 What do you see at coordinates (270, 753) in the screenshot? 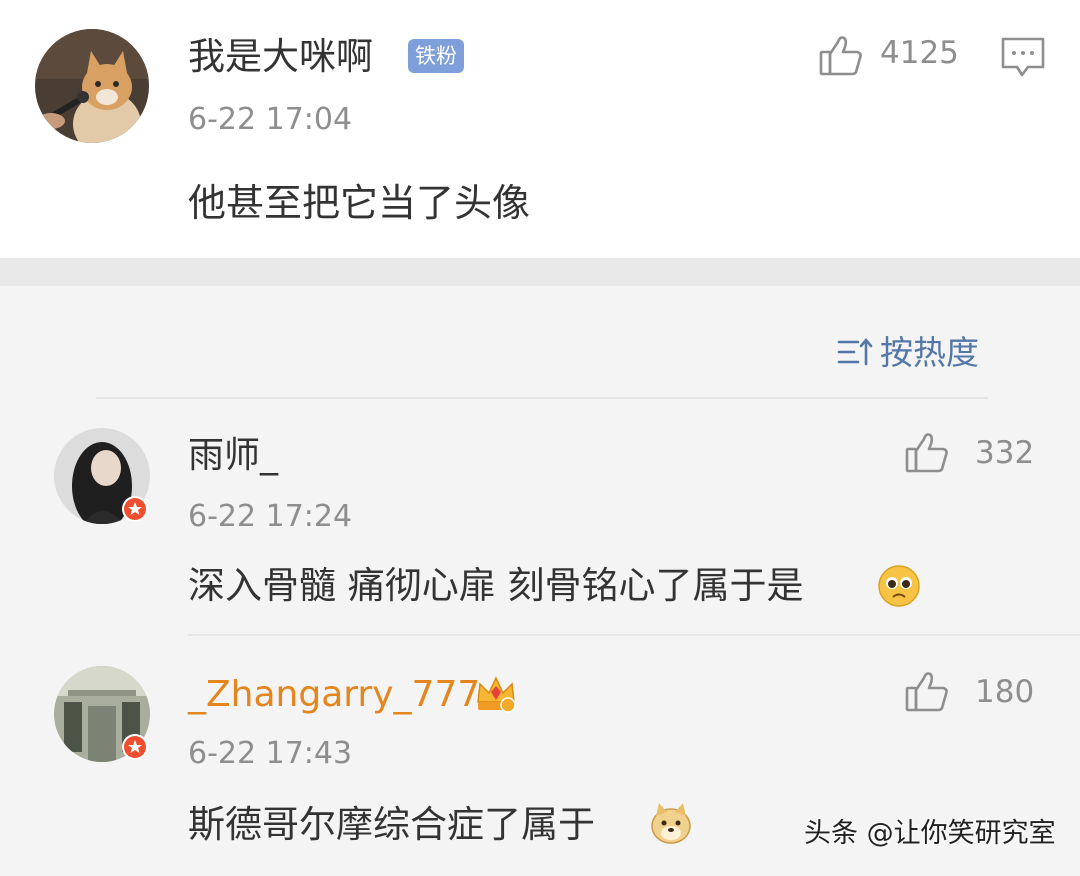
I see `reply-timestamp: 6-22 17:43` at bounding box center [270, 753].